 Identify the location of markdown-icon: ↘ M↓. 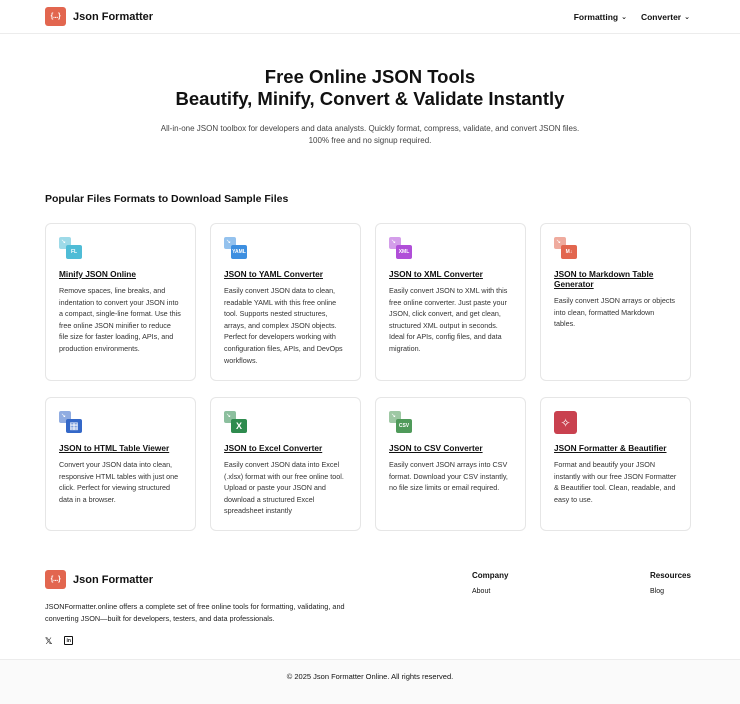
(566, 249).